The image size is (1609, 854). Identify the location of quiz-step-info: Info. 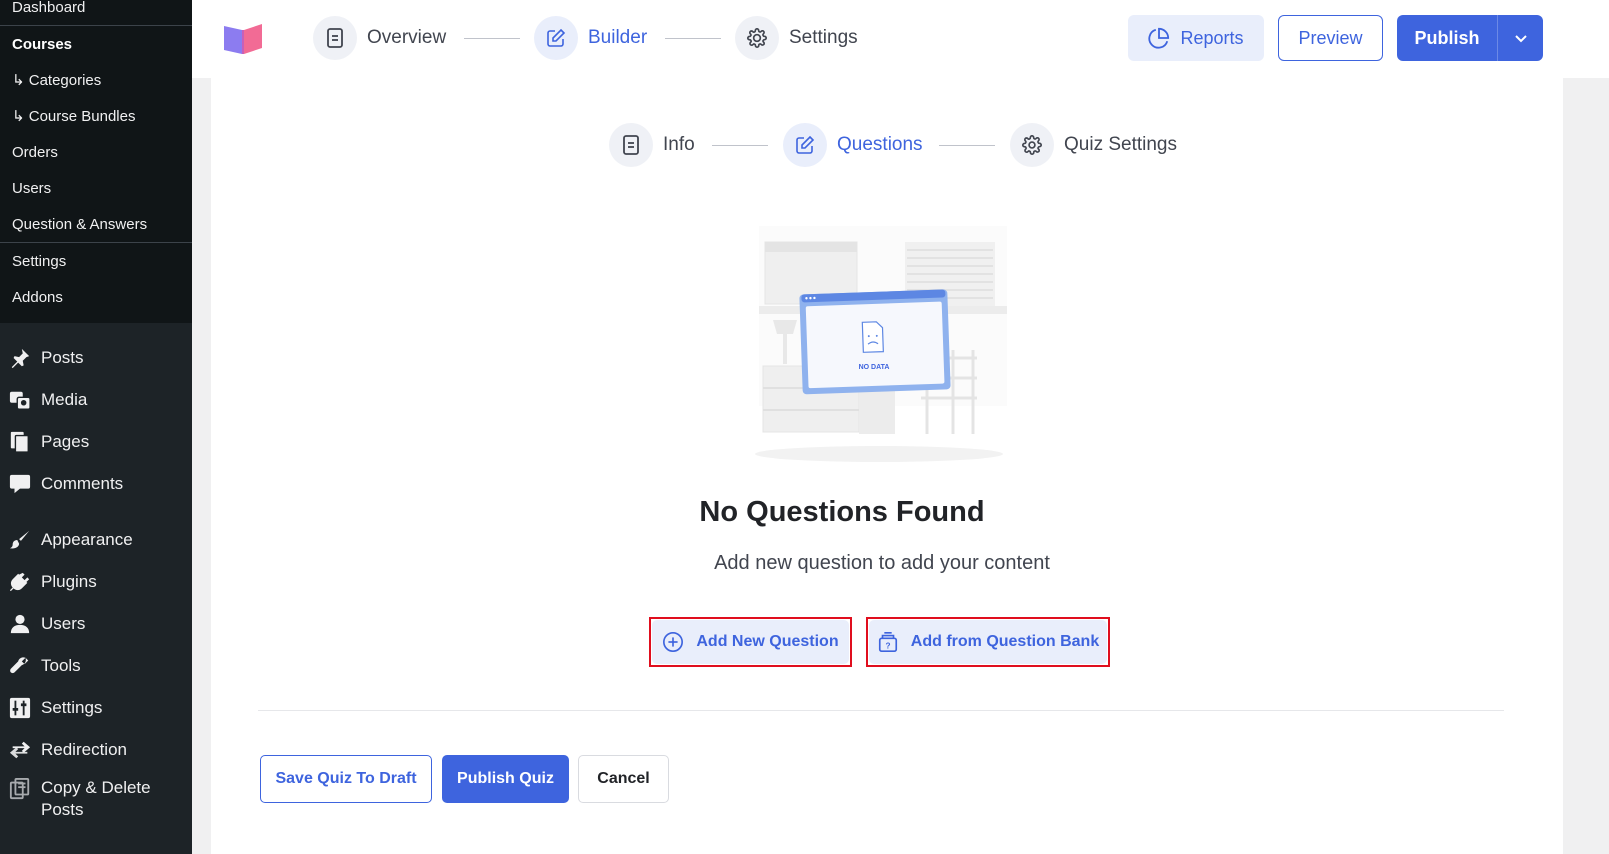
(652, 145).